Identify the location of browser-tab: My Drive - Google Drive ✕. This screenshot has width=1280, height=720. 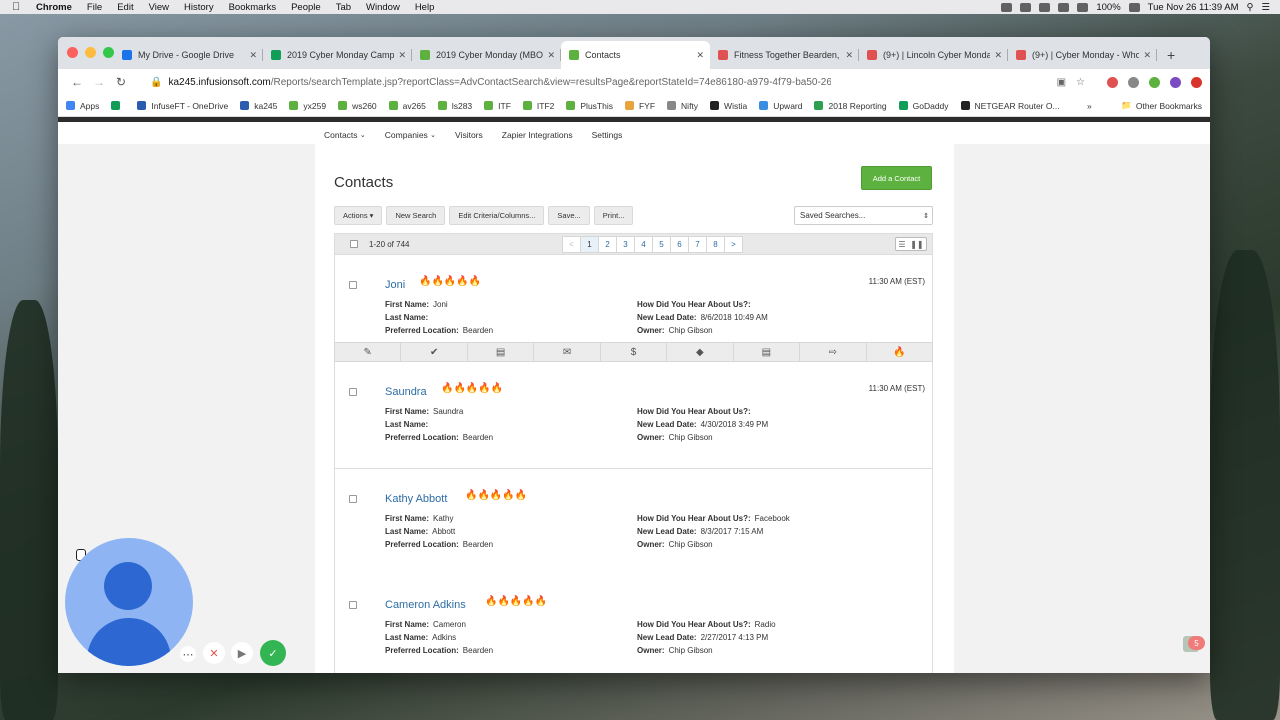
(188, 55).